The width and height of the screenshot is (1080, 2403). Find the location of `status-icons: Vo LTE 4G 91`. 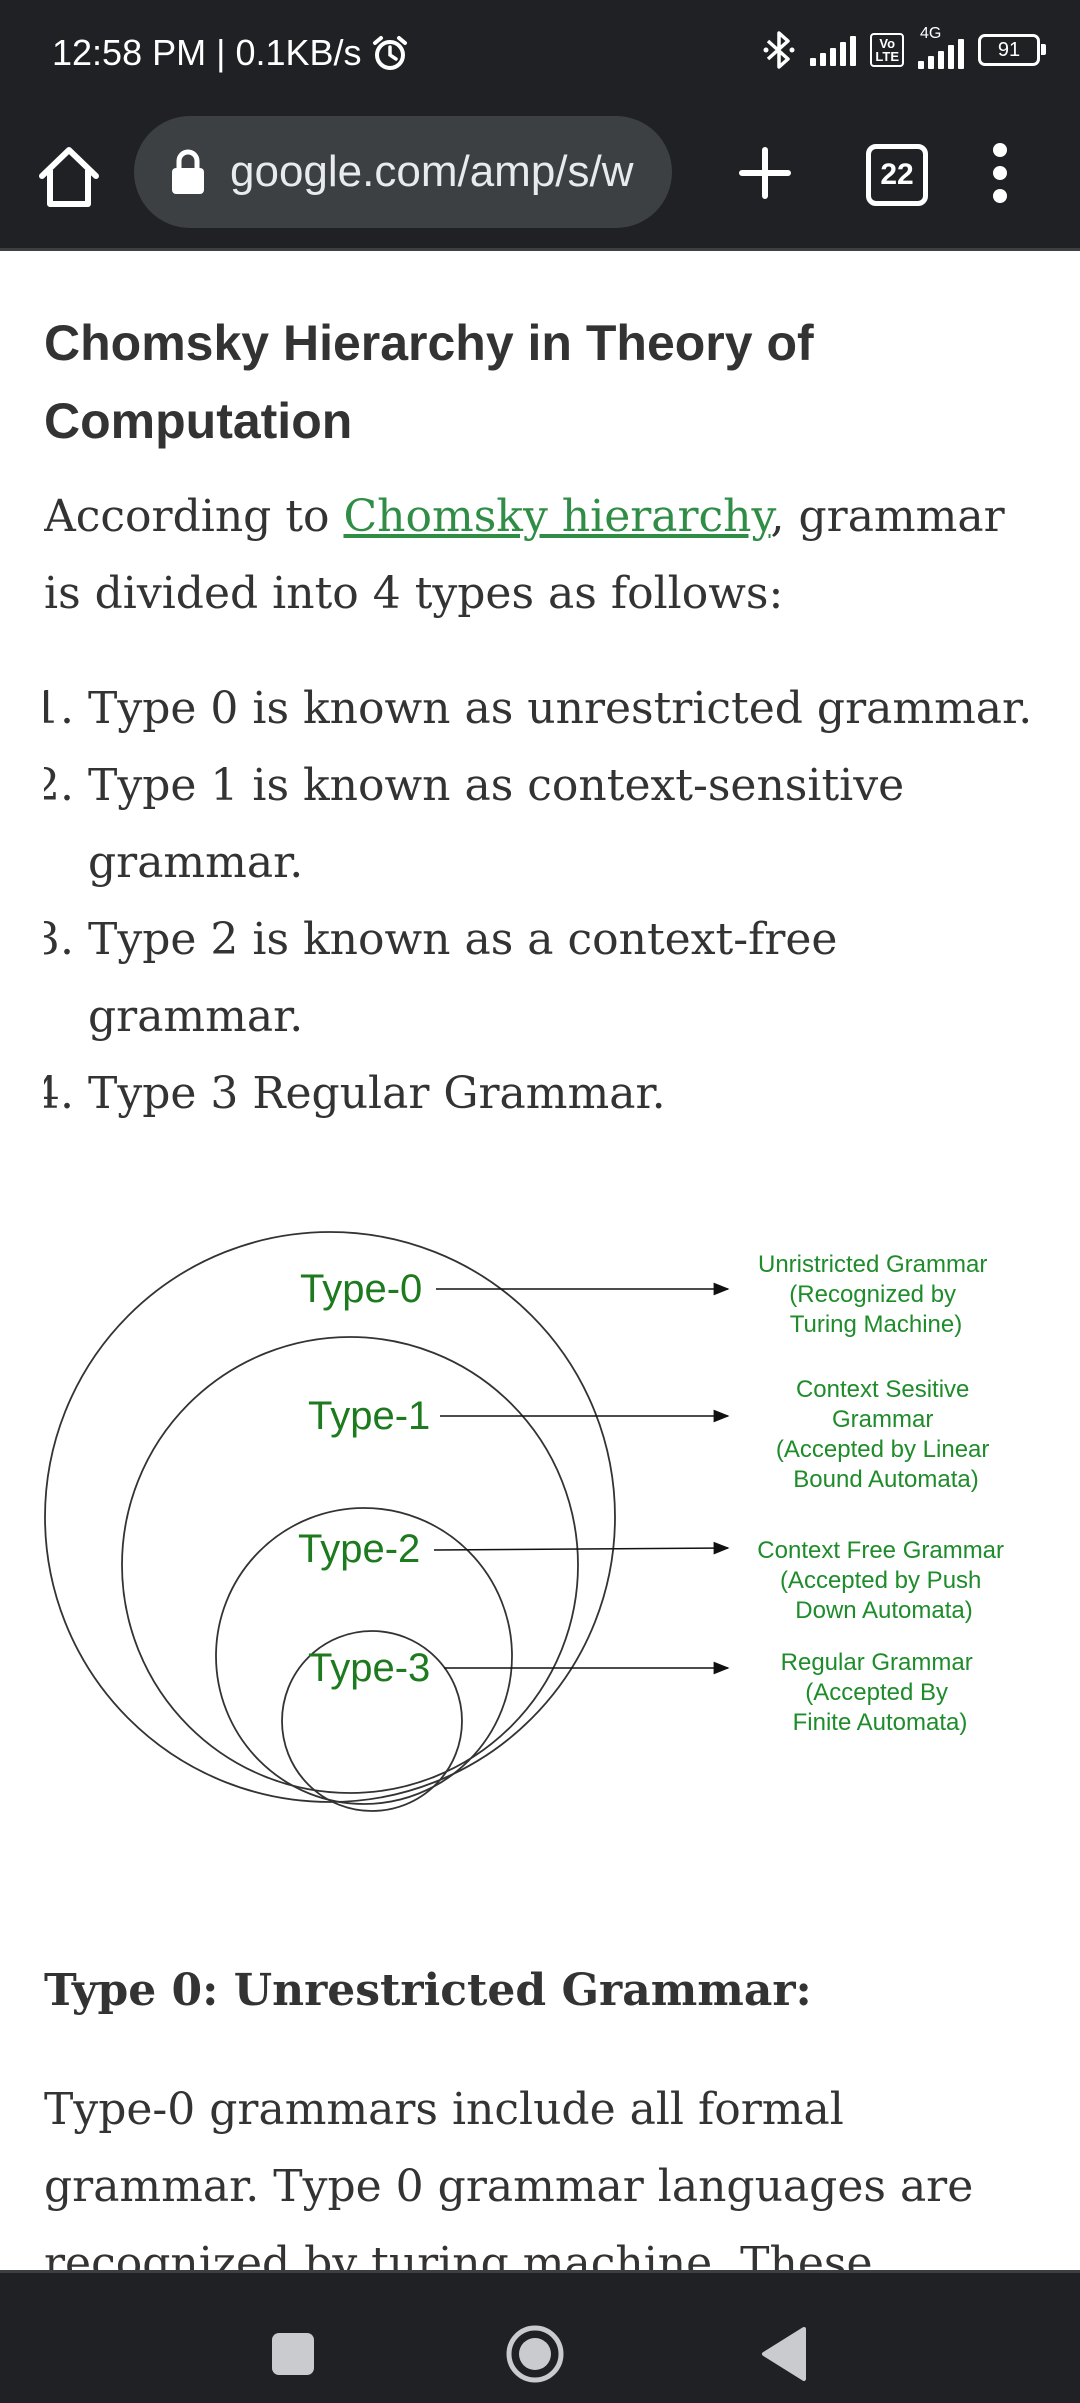

status-icons: Vo LTE 4G 91 is located at coordinates (904, 47).